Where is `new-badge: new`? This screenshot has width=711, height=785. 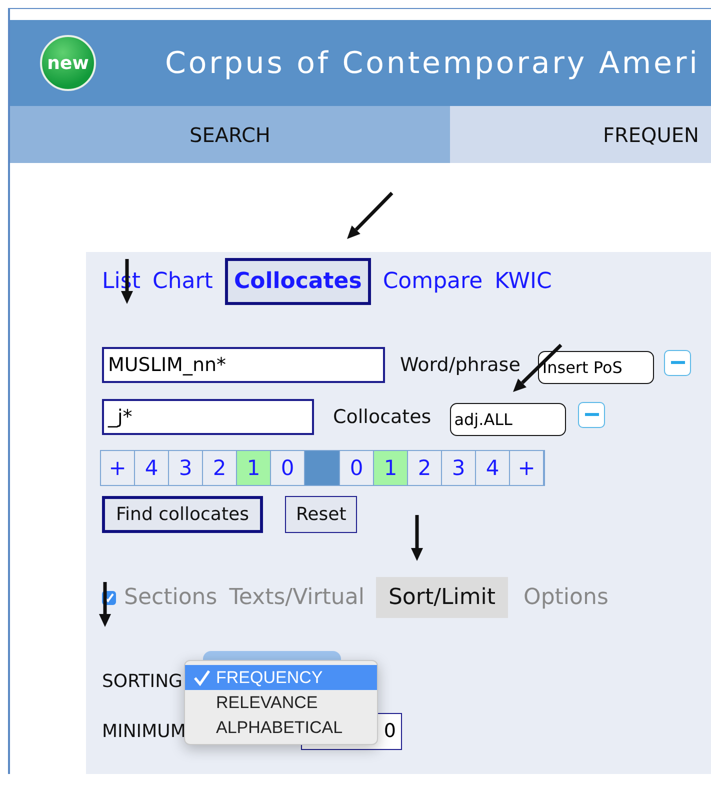 new-badge: new is located at coordinates (68, 63).